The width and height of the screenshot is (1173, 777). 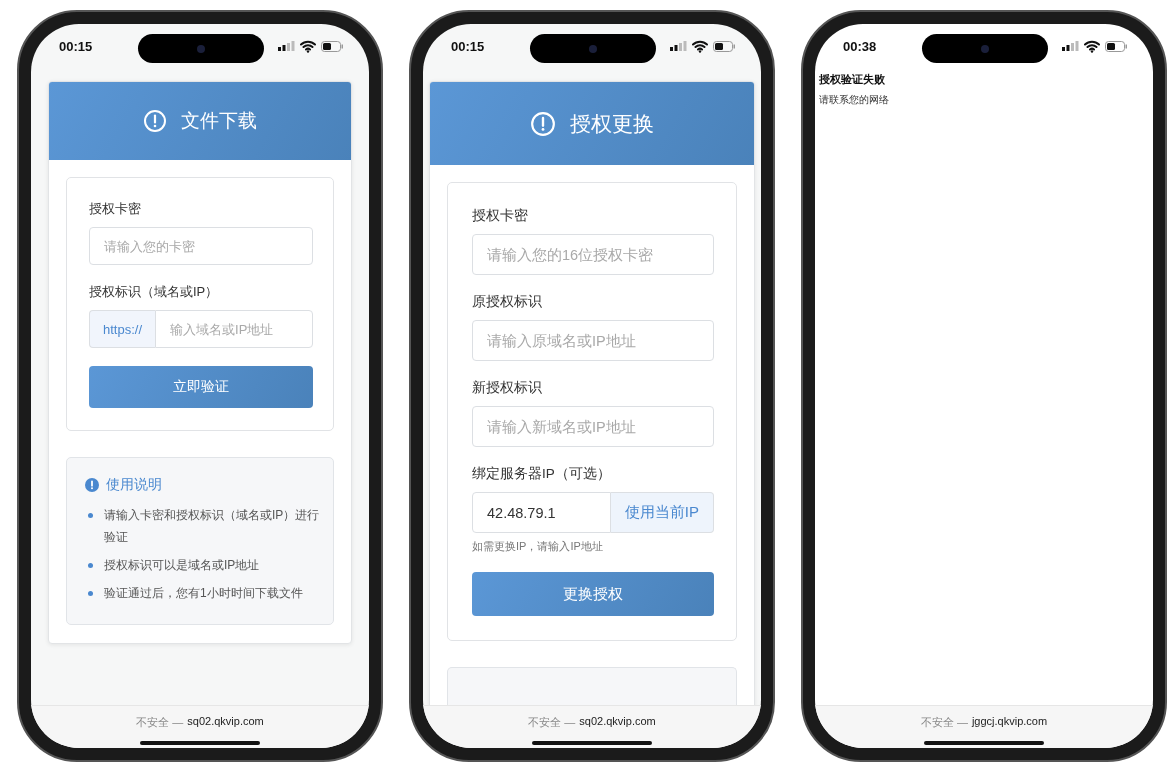 What do you see at coordinates (212, 526) in the screenshot?
I see `info-item: 请输入卡密和授权标识（域名或IP）进行验证` at bounding box center [212, 526].